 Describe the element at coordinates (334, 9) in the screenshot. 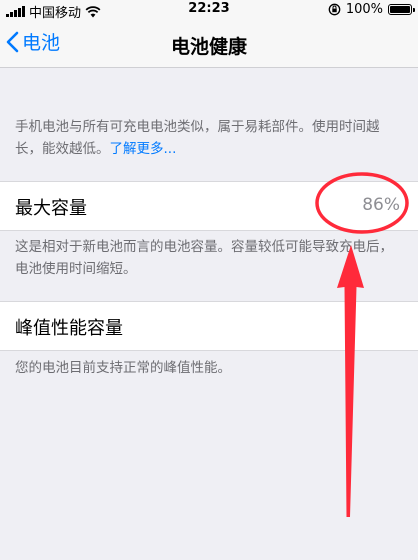

I see `orientation-lock-icon` at that location.